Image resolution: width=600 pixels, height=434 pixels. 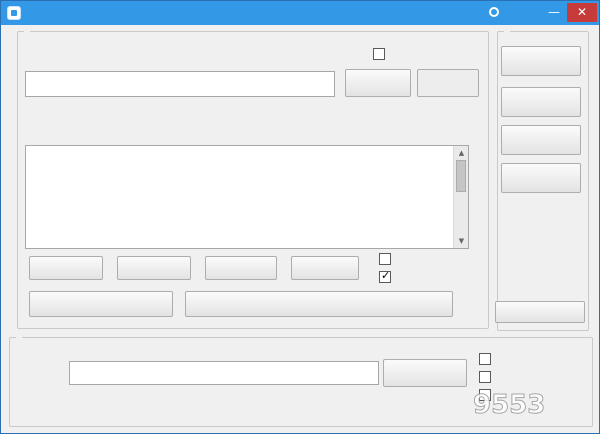 I want to click on minimize-button: —, so click(x=554, y=12).